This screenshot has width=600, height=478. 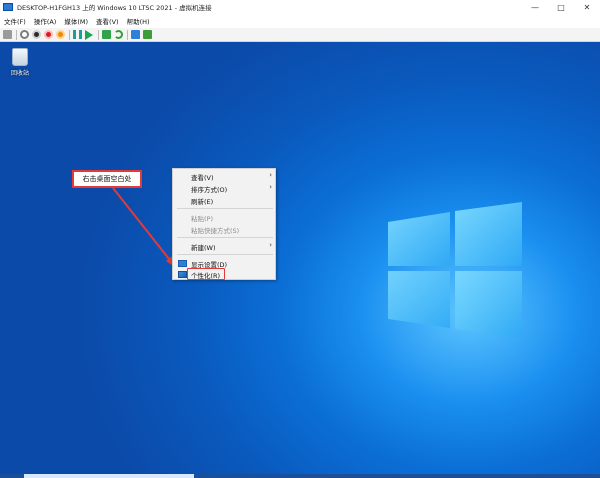 I want to click on ctrl-alt-del-icon, so click(x=7, y=34).